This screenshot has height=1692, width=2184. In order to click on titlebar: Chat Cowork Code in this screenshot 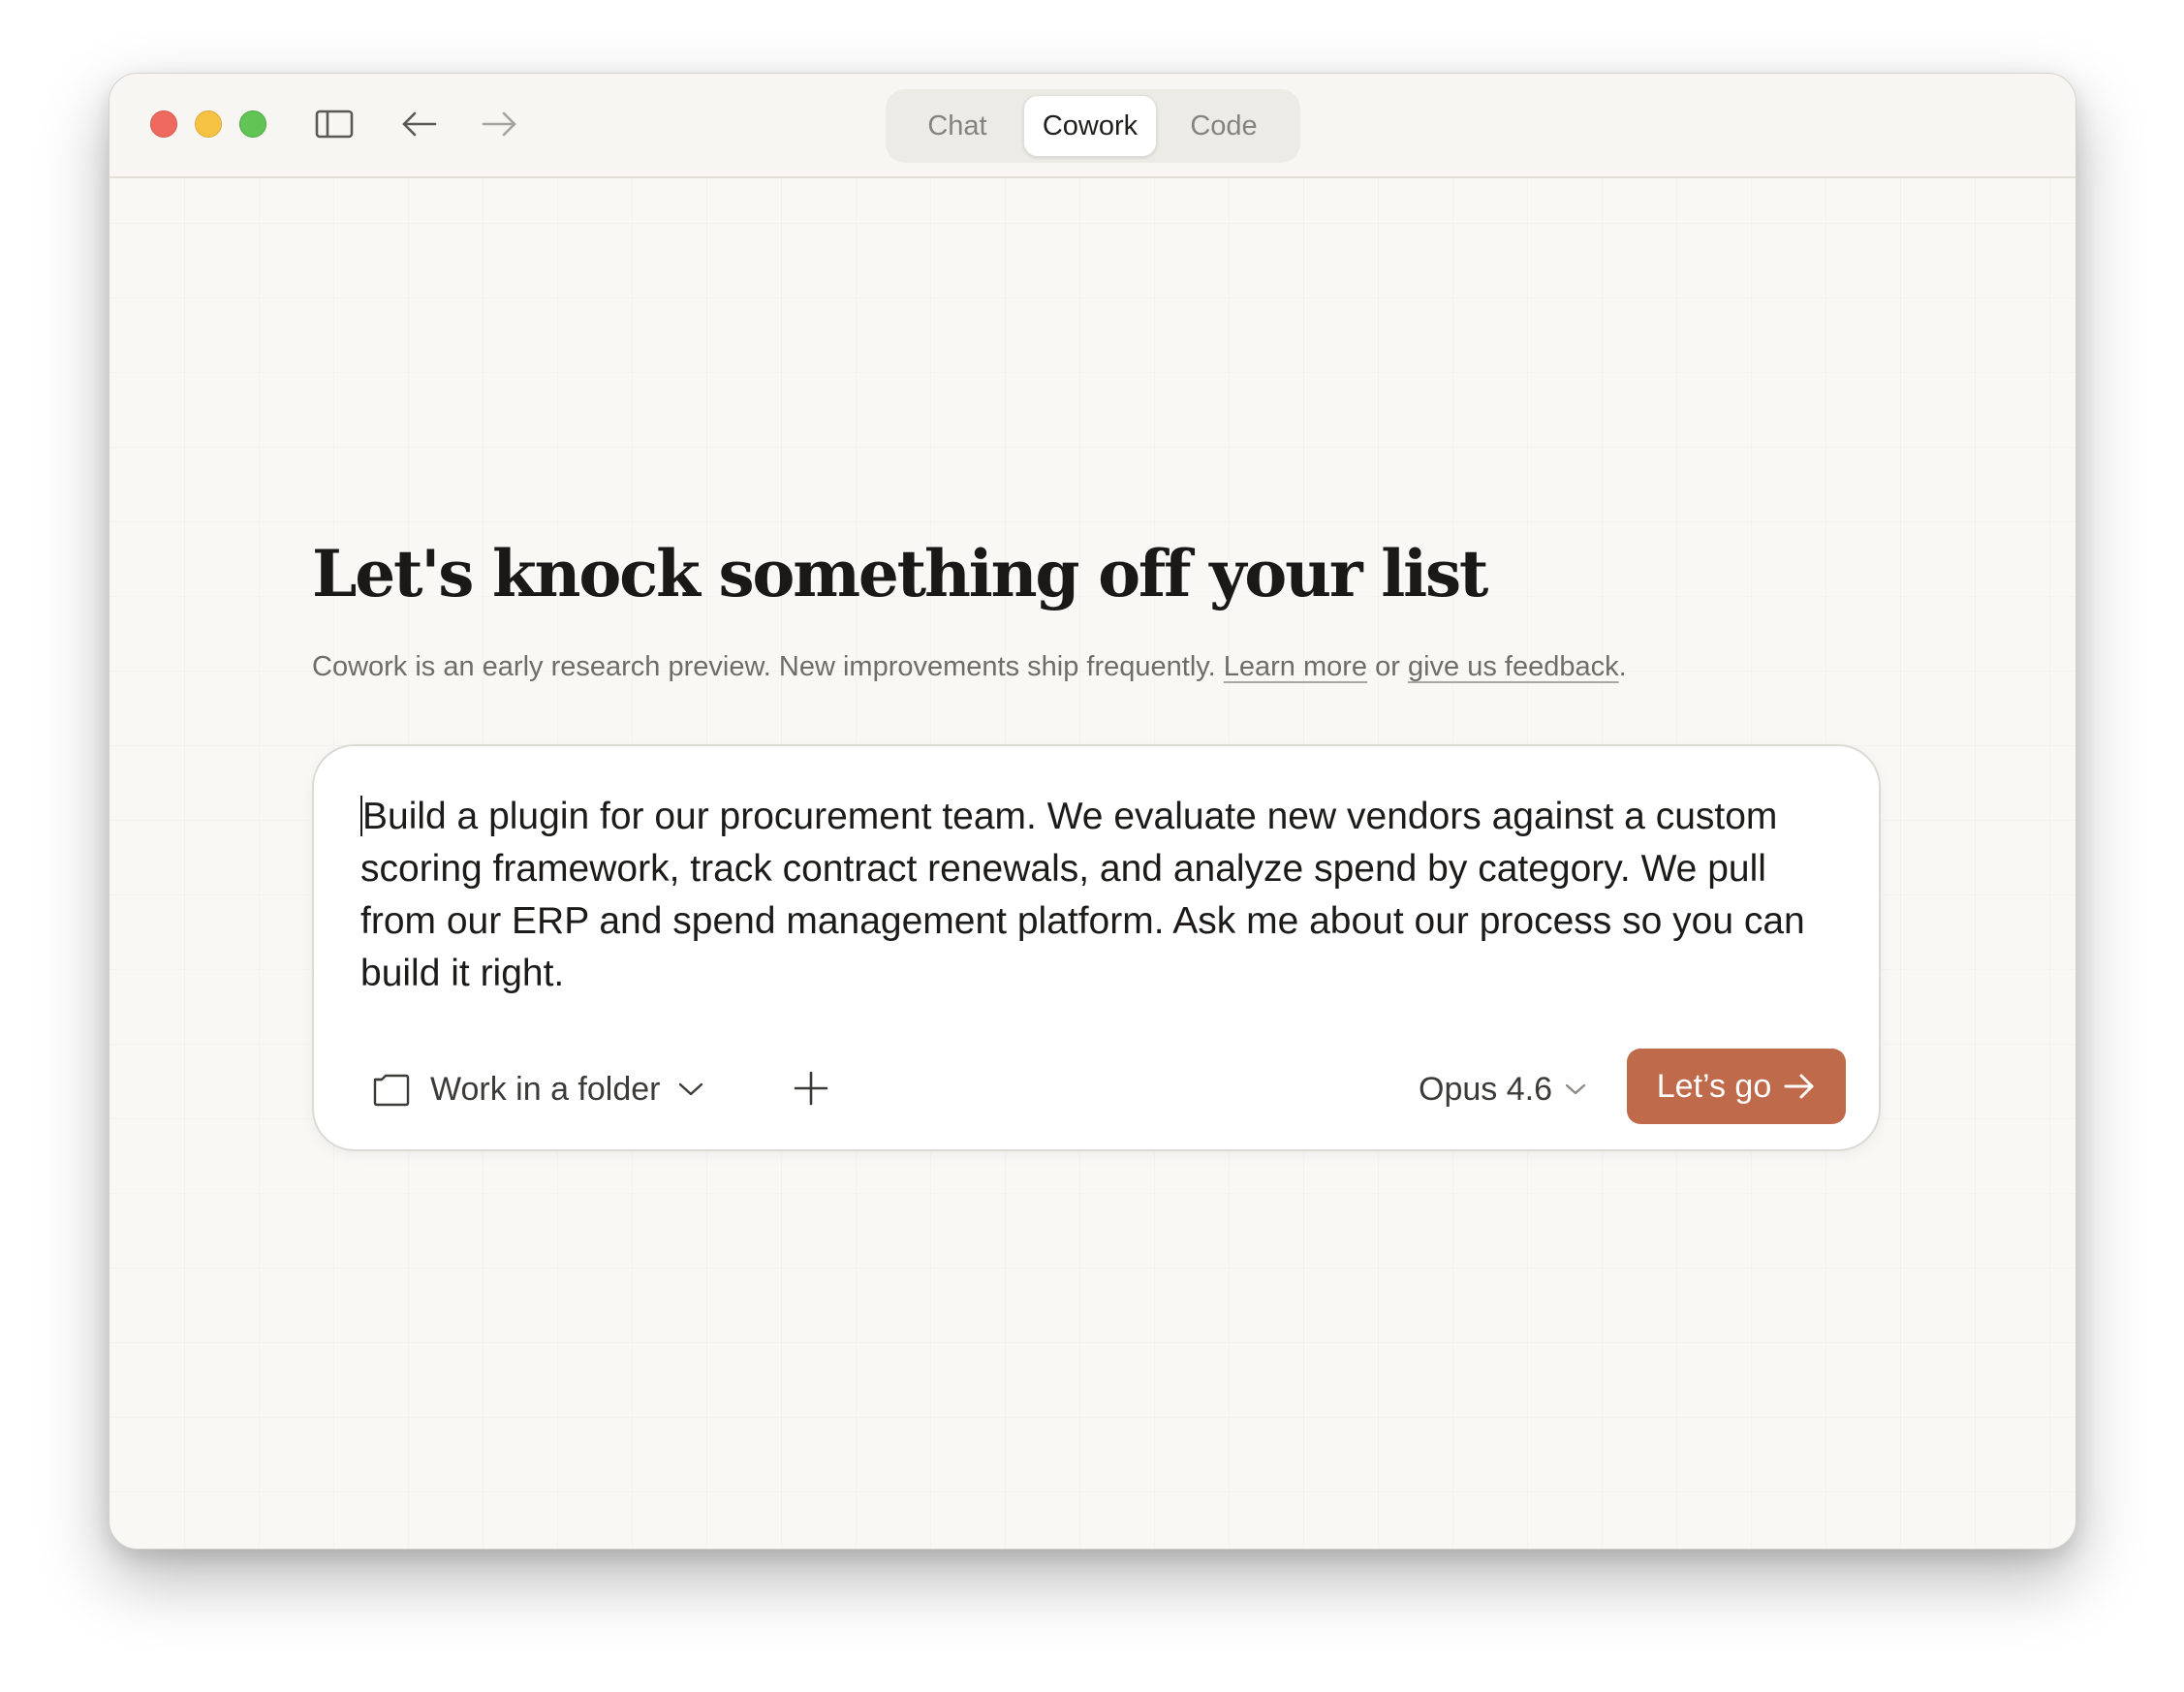, I will do `click(1092, 126)`.